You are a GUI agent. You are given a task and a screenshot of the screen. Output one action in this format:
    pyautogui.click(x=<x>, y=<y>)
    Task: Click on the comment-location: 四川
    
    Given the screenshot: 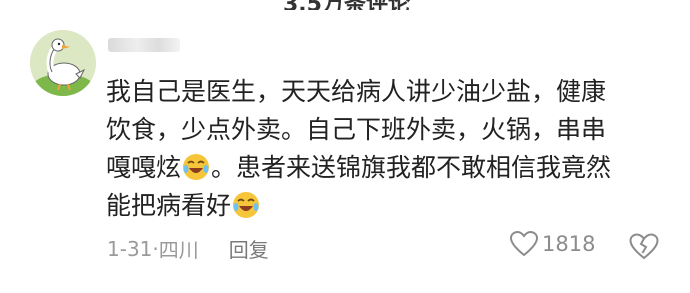 What is the action you would take?
    pyautogui.click(x=178, y=250)
    